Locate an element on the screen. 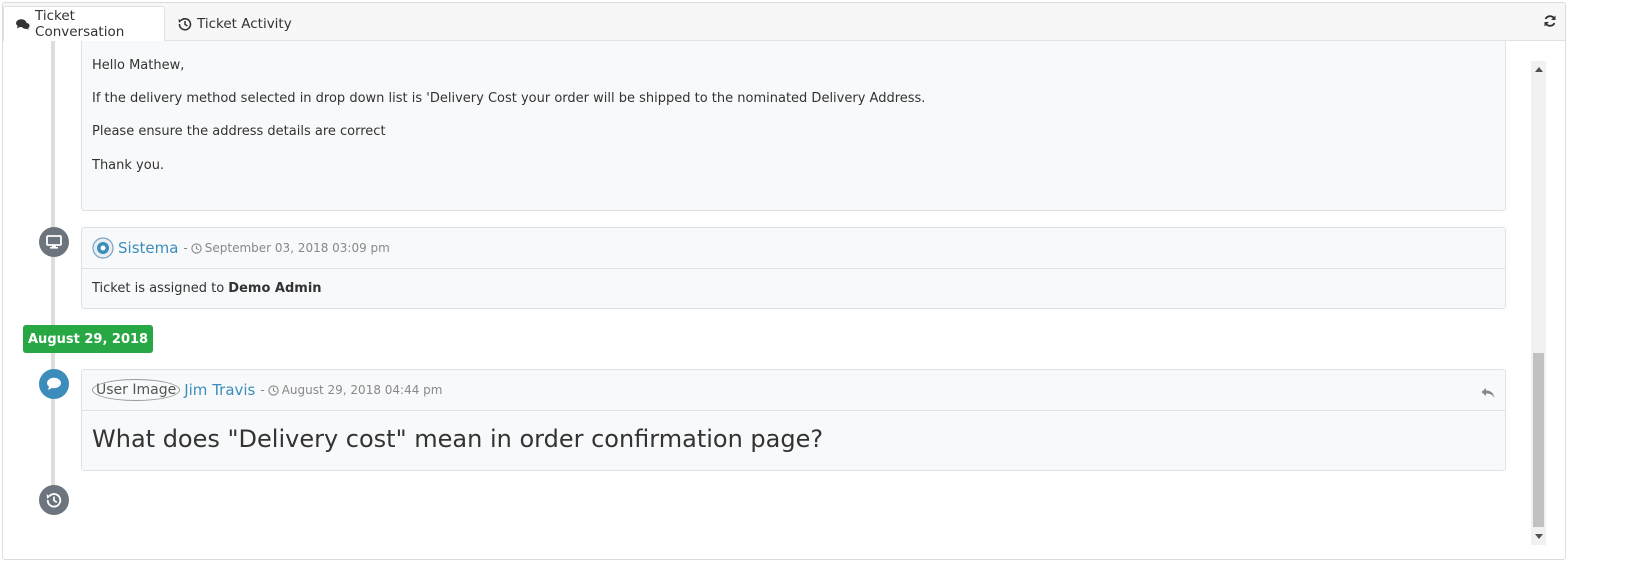  event-meta: - September 03, 2018 03:09 pm is located at coordinates (286, 248).